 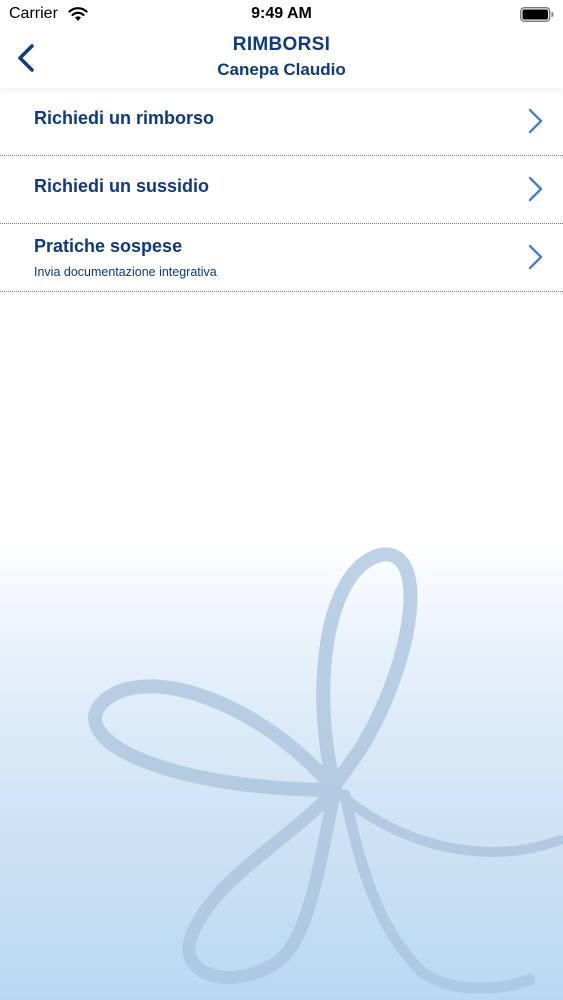 I want to click on status-bar: Carrier 9:49 AM, so click(x=281, y=15).